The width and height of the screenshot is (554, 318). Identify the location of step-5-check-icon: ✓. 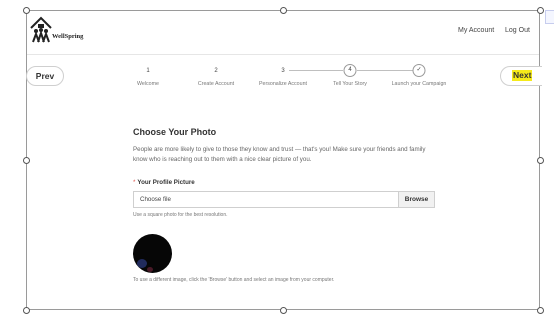
(419, 70).